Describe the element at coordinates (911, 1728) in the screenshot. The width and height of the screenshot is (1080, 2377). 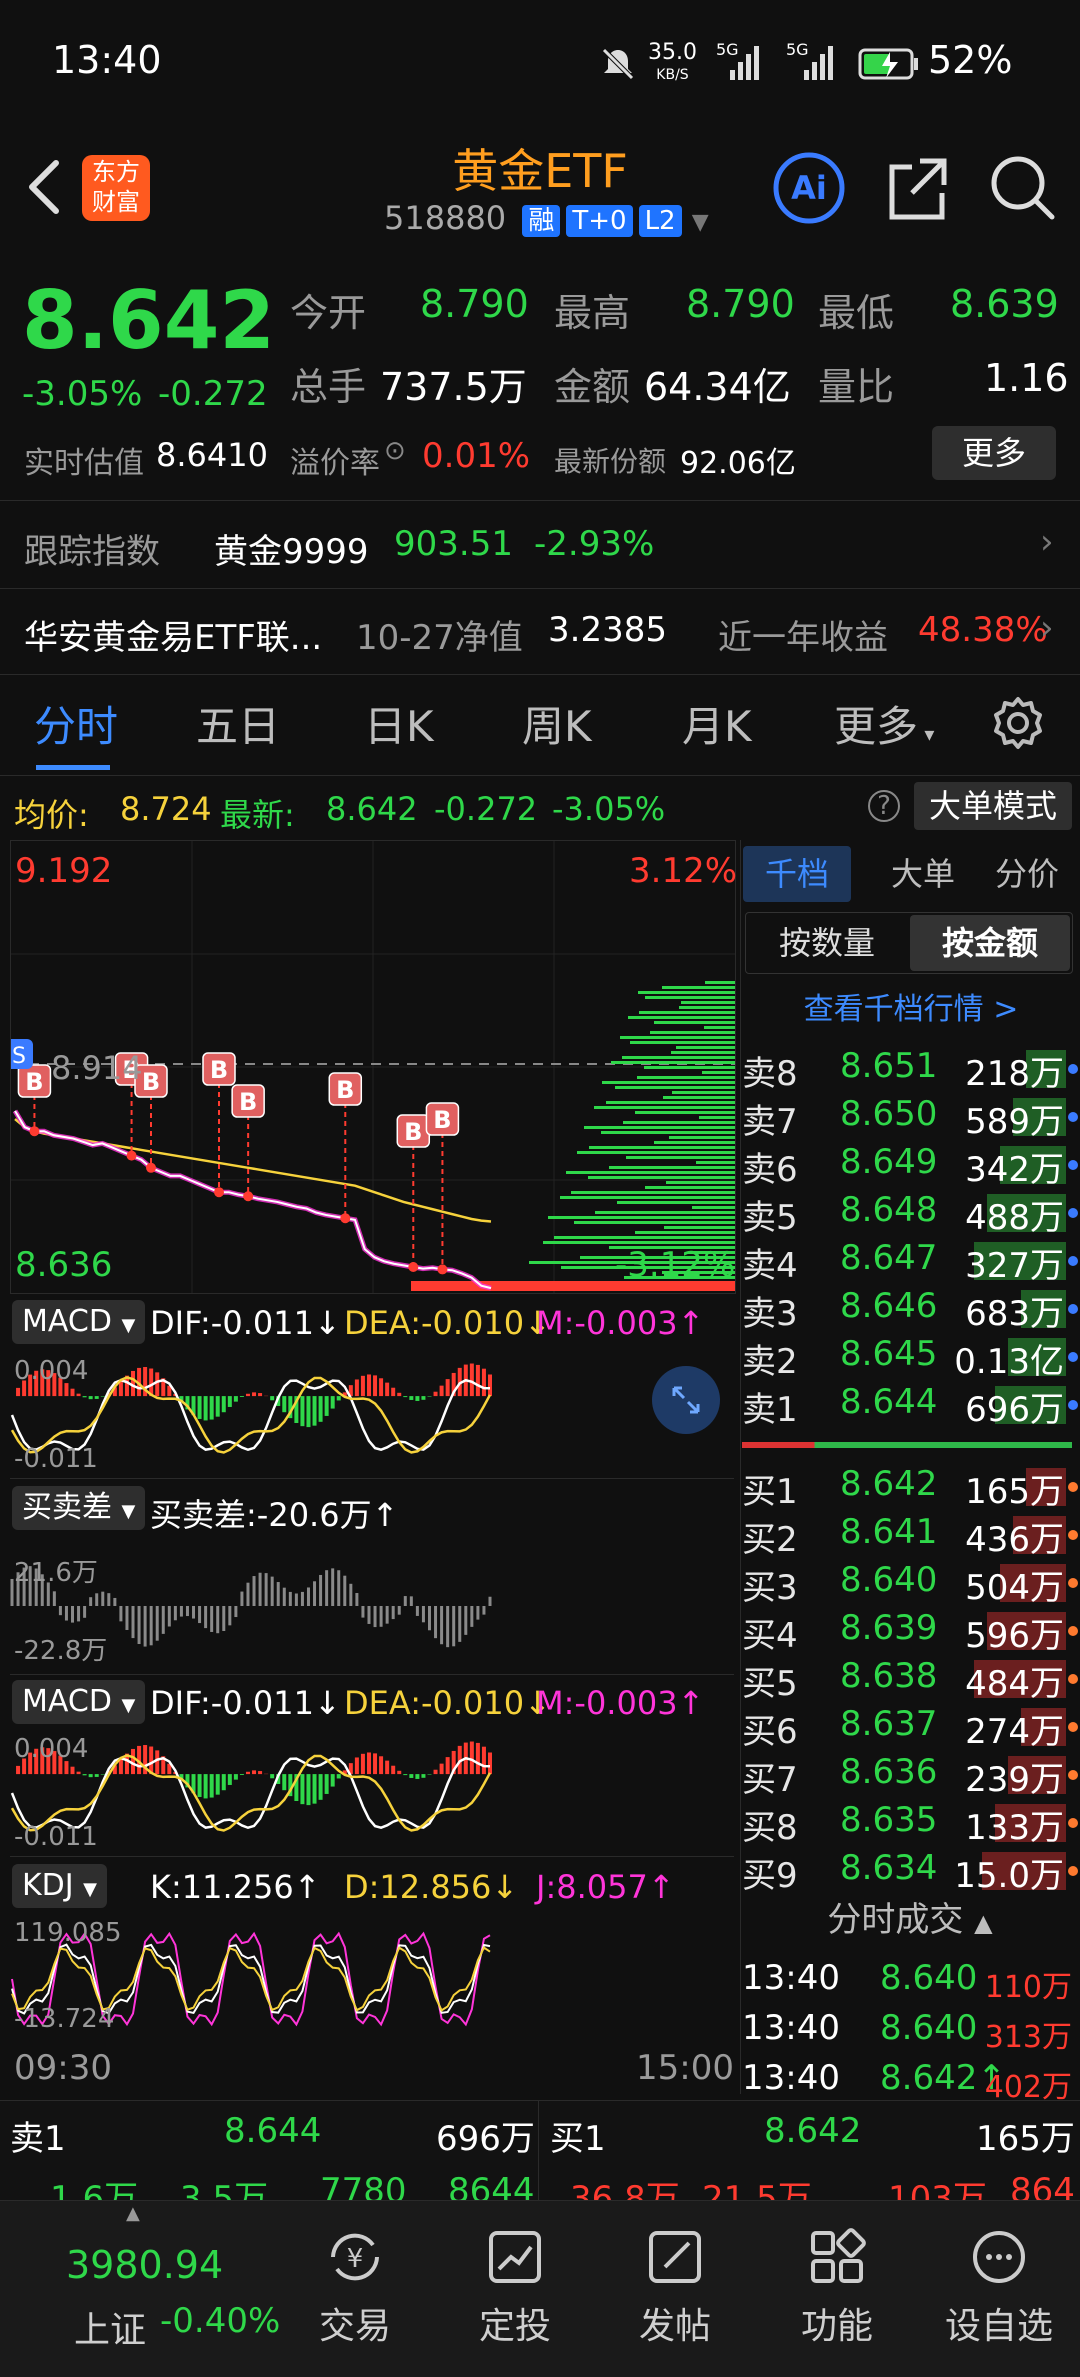
I see `bid-row: 买68.637274万` at that location.